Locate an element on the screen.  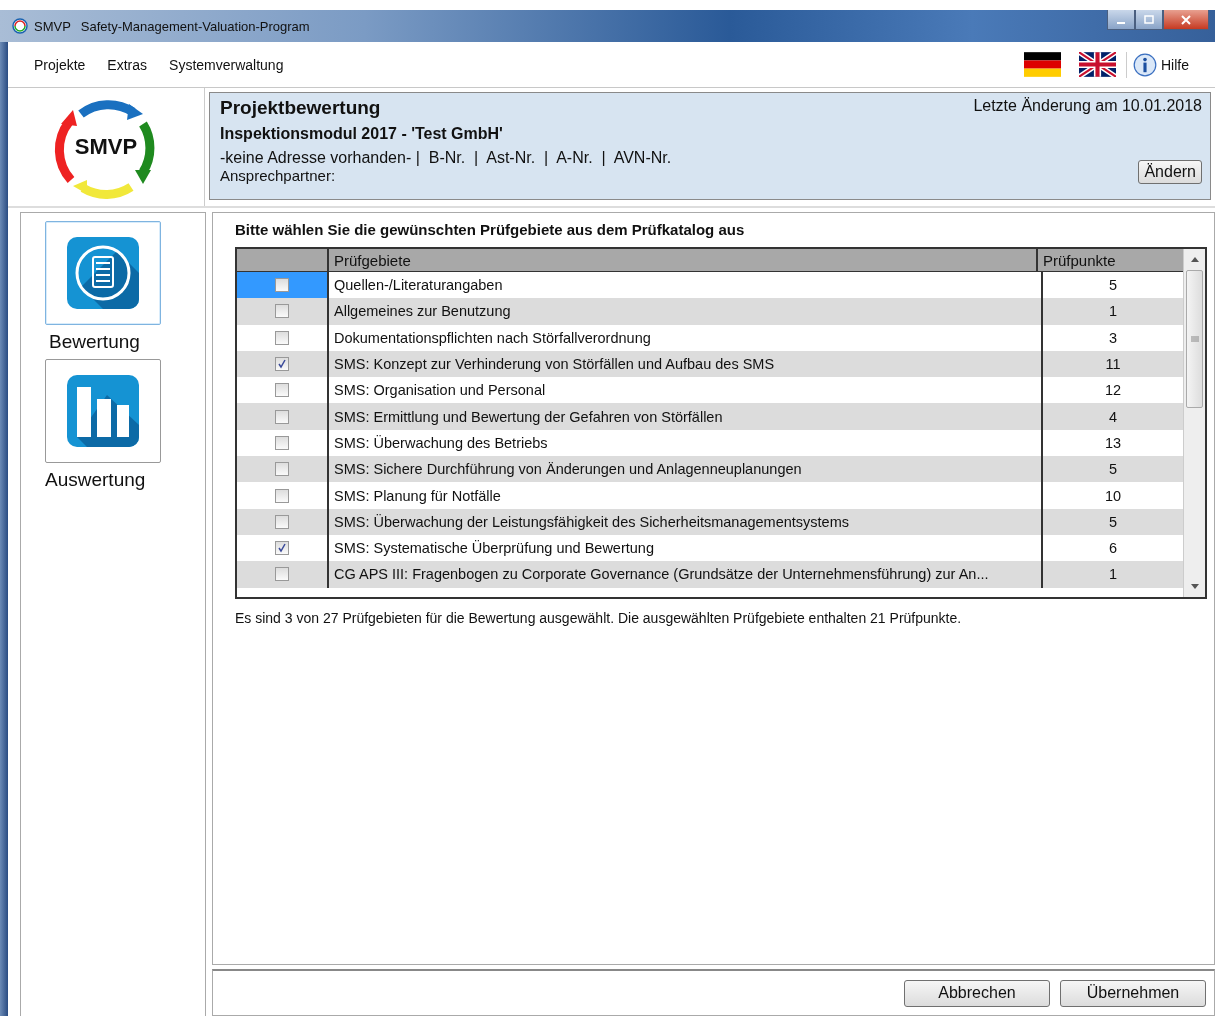
maximize-button is located at coordinates (1149, 20).